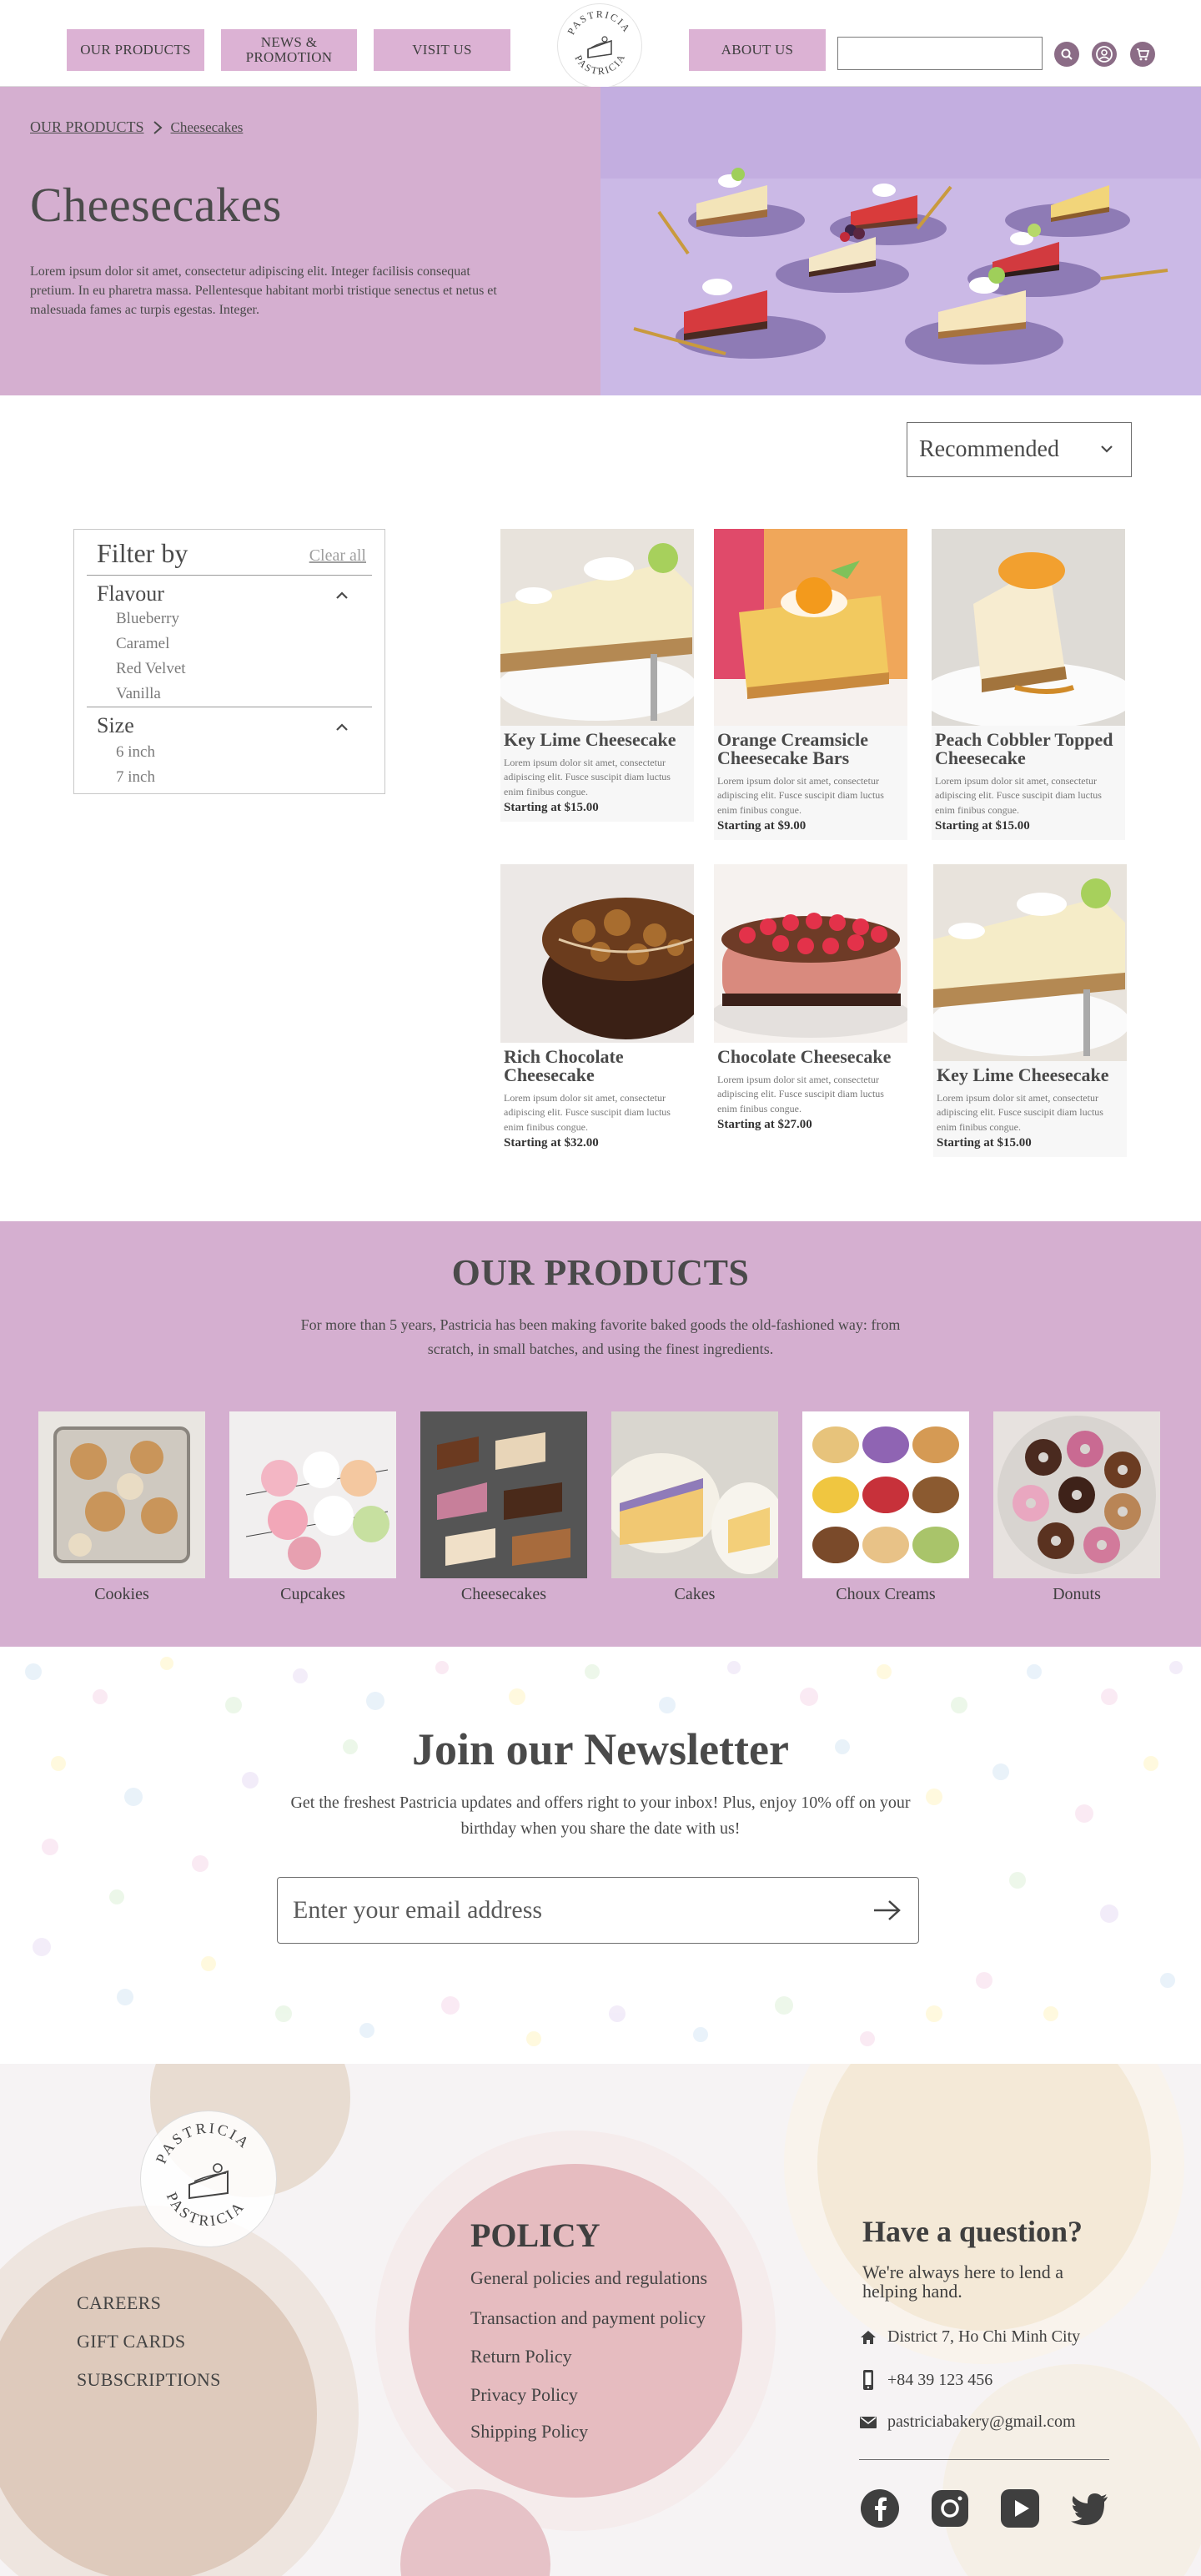 This screenshot has width=1201, height=2576. I want to click on filter-option-caramel: Caramel, so click(143, 644).